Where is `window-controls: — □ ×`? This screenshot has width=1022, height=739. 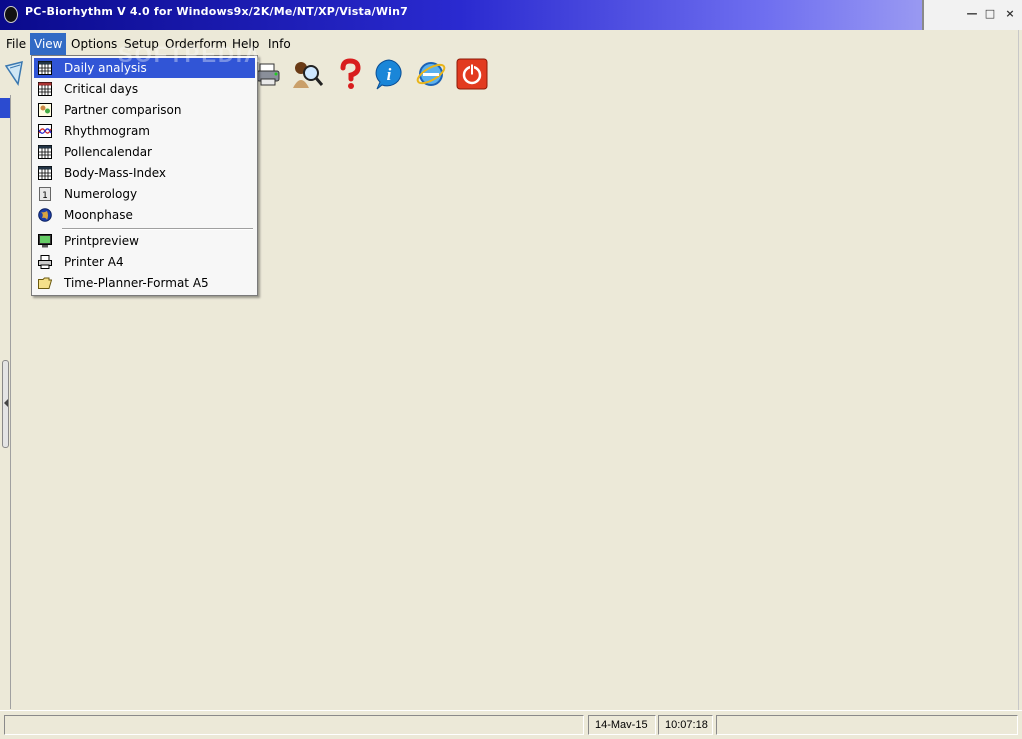
window-controls: — □ × is located at coordinates (972, 15).